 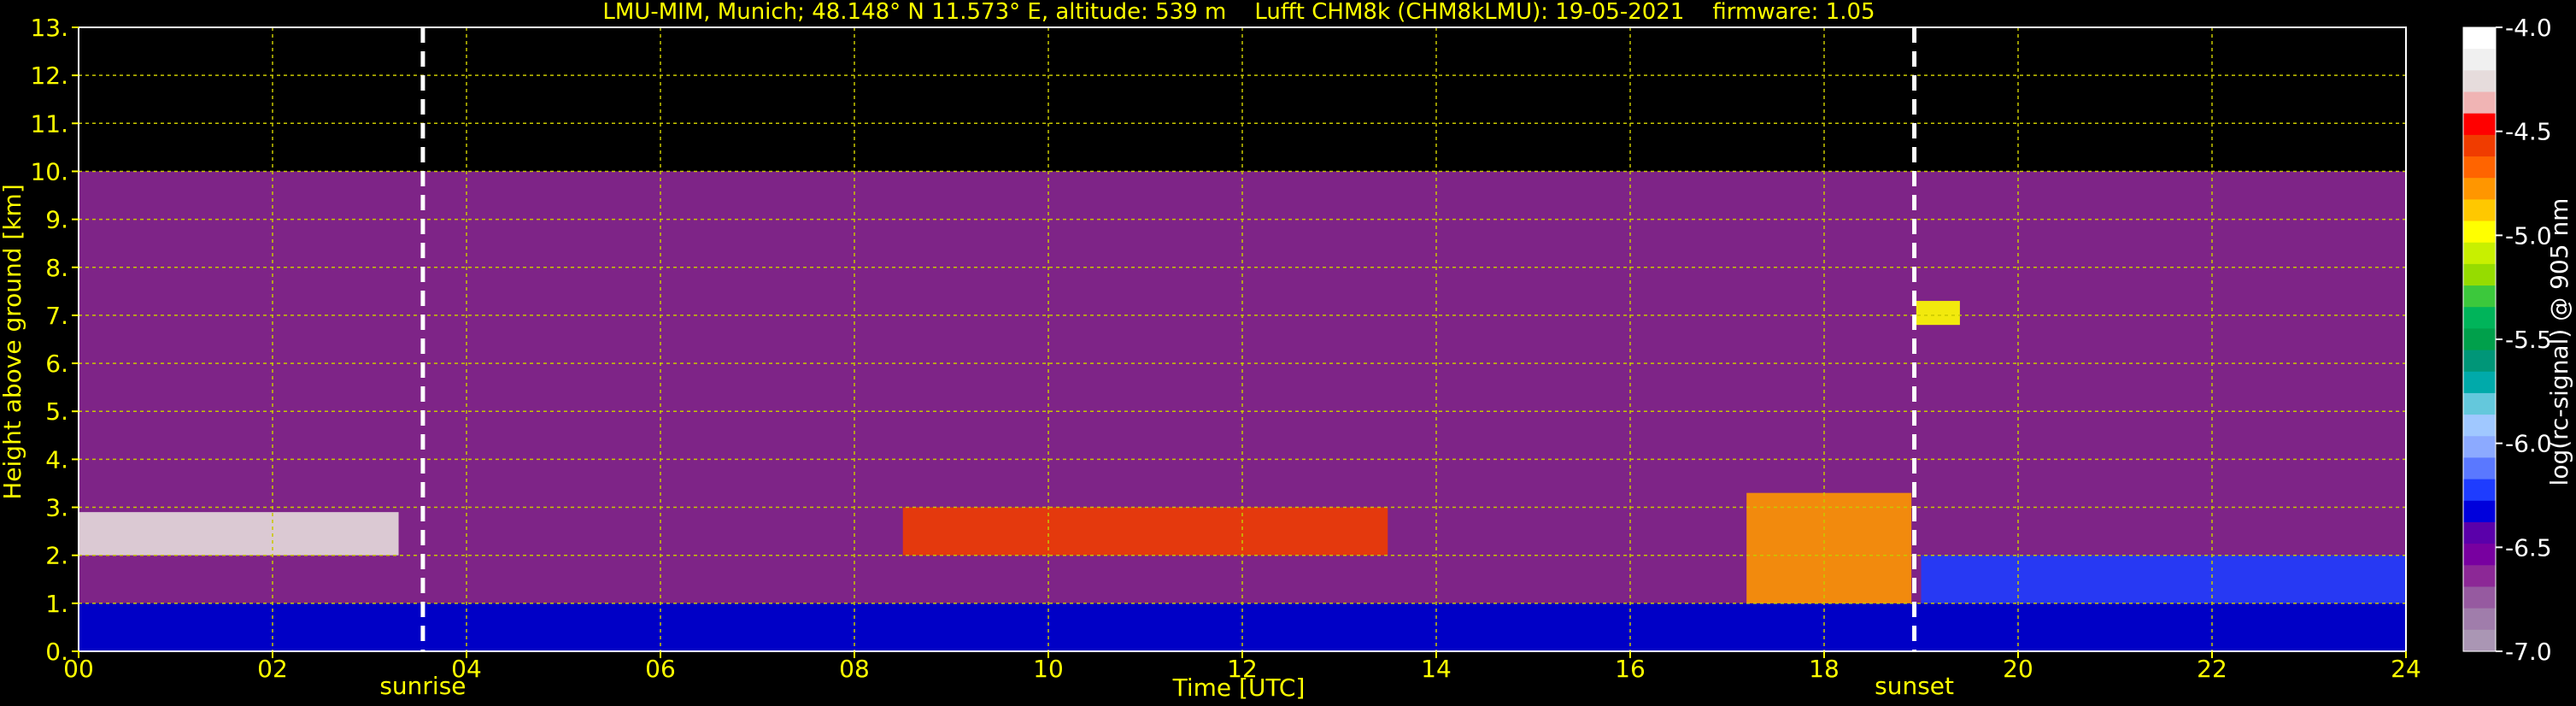 I want to click on signal-layer-morning-residual-layer-top, so click(x=239, y=534).